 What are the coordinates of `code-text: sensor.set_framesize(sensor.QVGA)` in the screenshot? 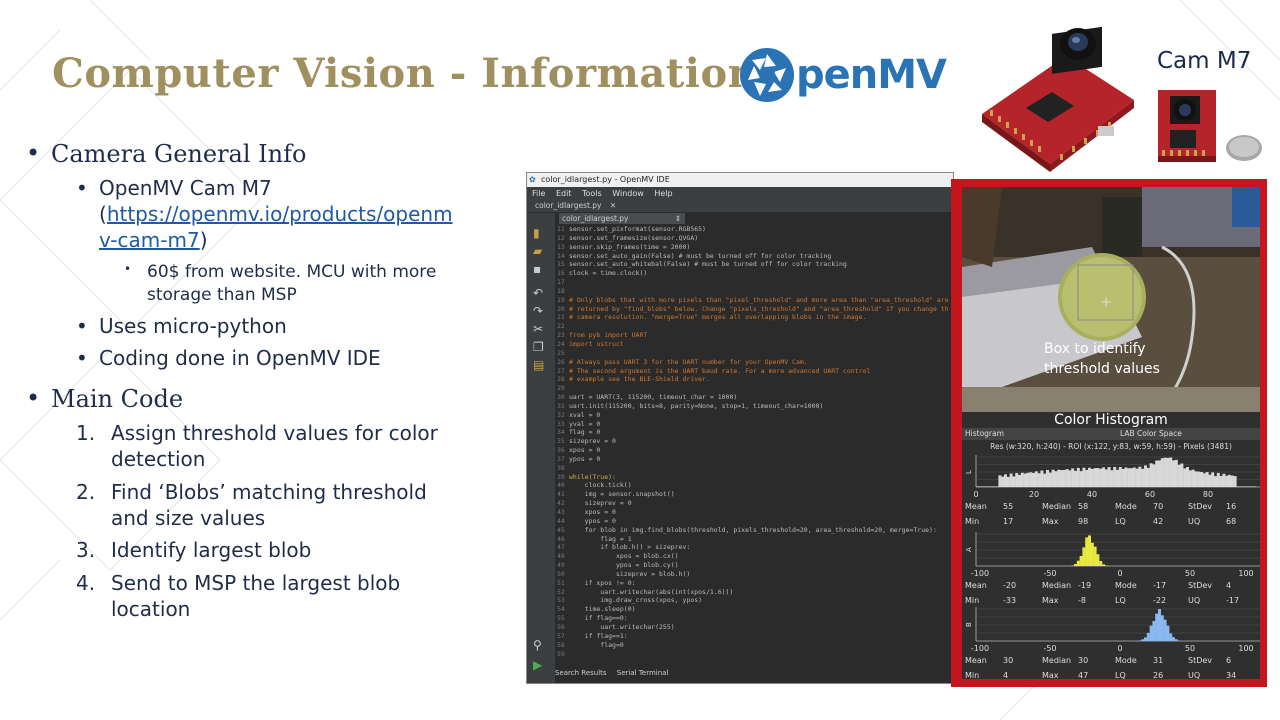 It's located at (634, 237).